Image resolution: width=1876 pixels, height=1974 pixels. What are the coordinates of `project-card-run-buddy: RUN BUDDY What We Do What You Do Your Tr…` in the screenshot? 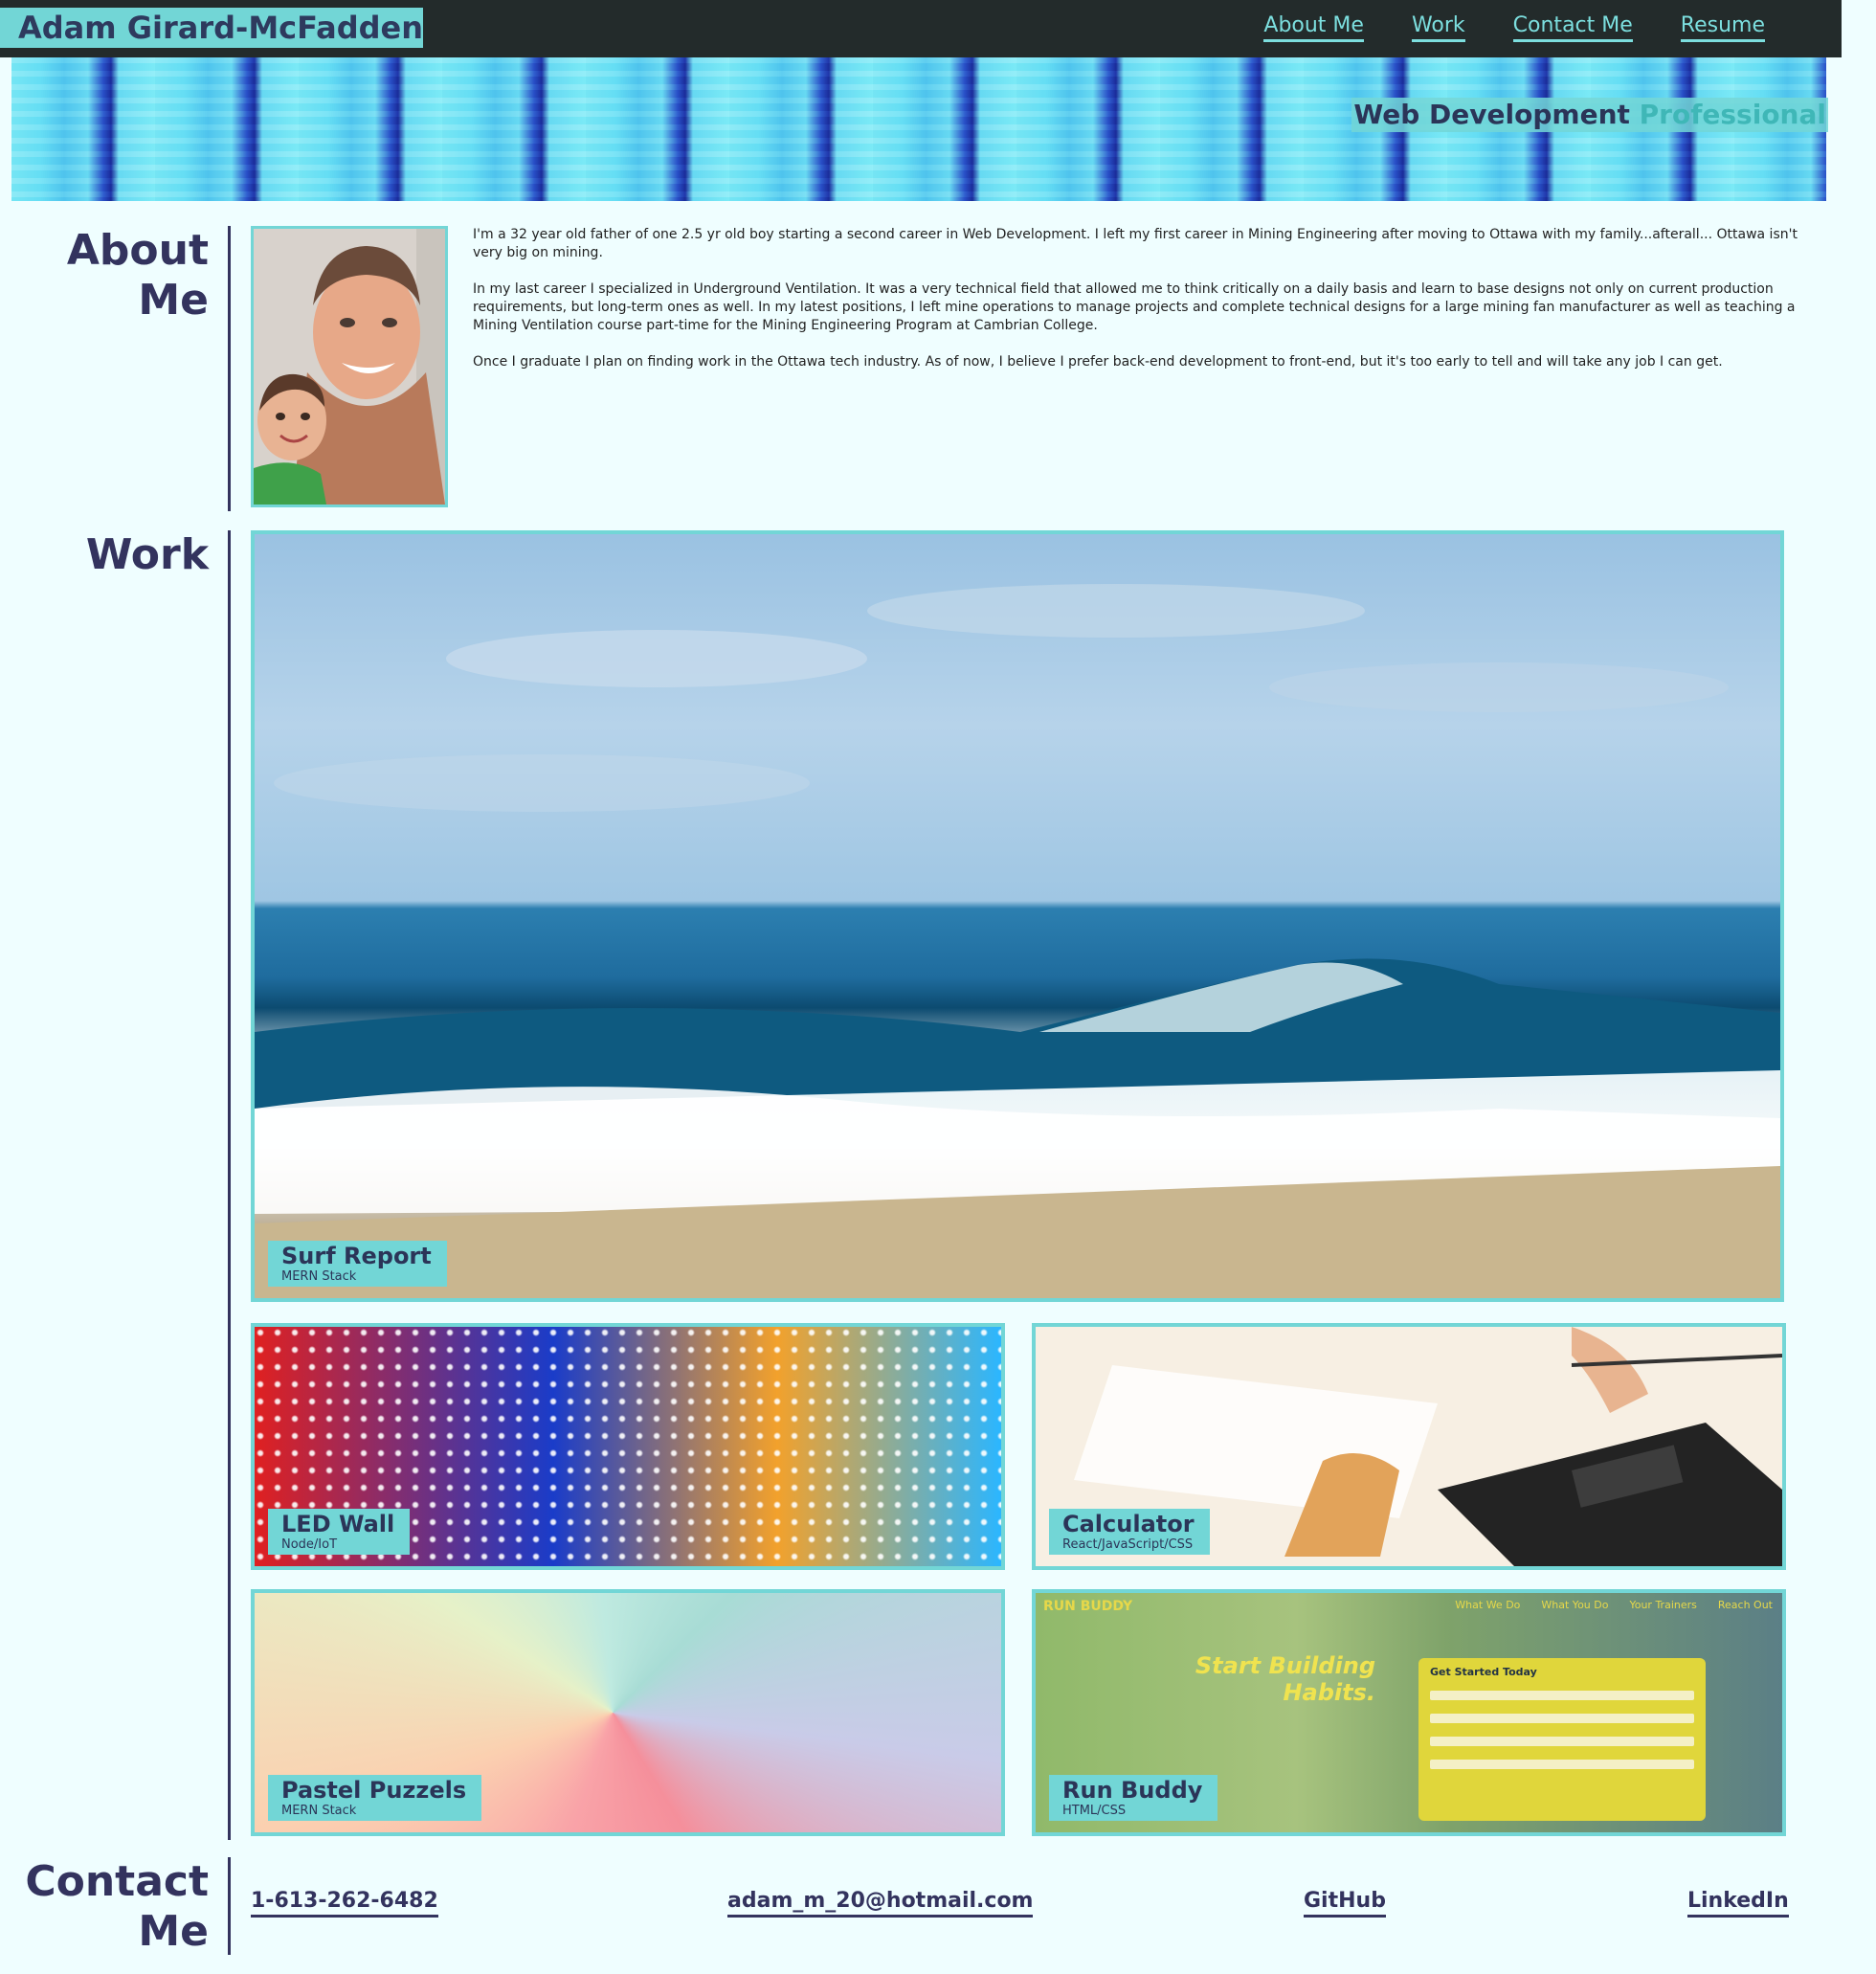 It's located at (1409, 1712).